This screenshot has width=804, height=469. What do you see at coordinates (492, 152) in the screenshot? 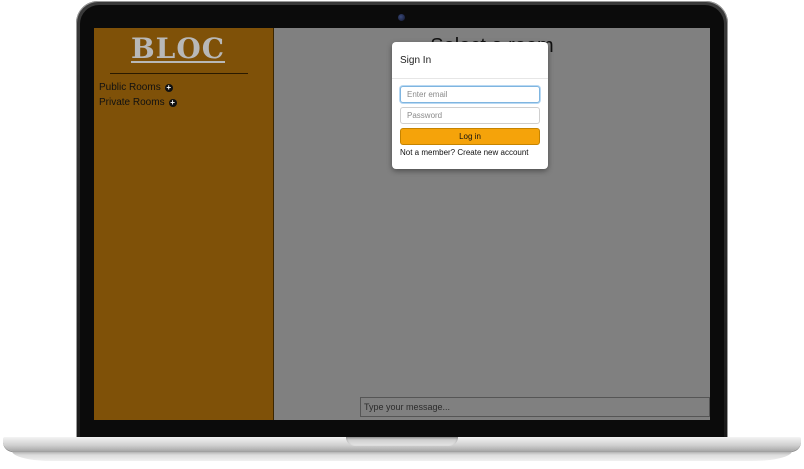
I see `create-account-link: Create new account` at bounding box center [492, 152].